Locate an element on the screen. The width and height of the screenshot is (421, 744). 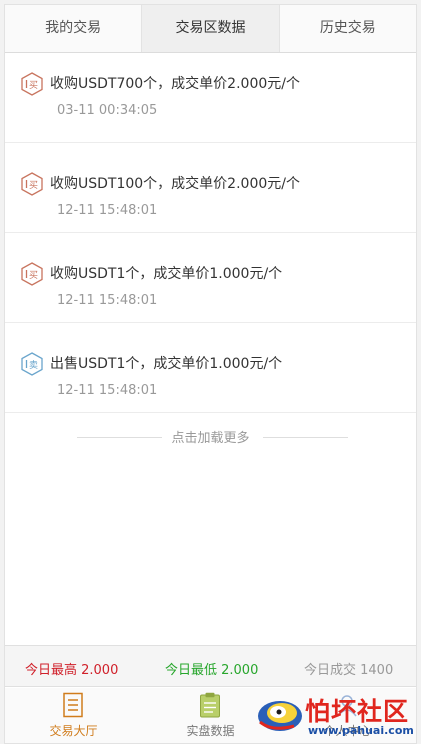
watermark-url: www.pahuai.com is located at coordinates (361, 730).